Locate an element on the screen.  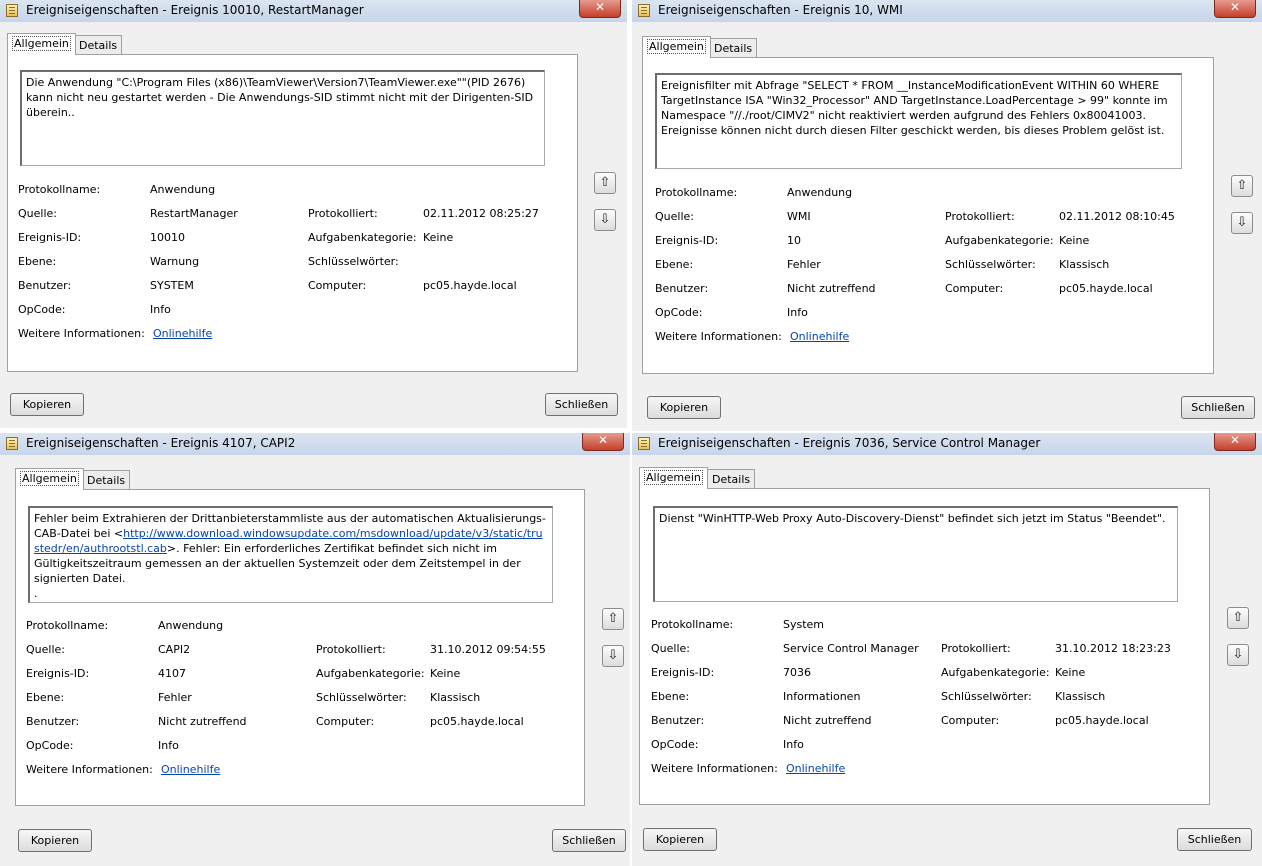
value-event-id: 7036 is located at coordinates (797, 672).